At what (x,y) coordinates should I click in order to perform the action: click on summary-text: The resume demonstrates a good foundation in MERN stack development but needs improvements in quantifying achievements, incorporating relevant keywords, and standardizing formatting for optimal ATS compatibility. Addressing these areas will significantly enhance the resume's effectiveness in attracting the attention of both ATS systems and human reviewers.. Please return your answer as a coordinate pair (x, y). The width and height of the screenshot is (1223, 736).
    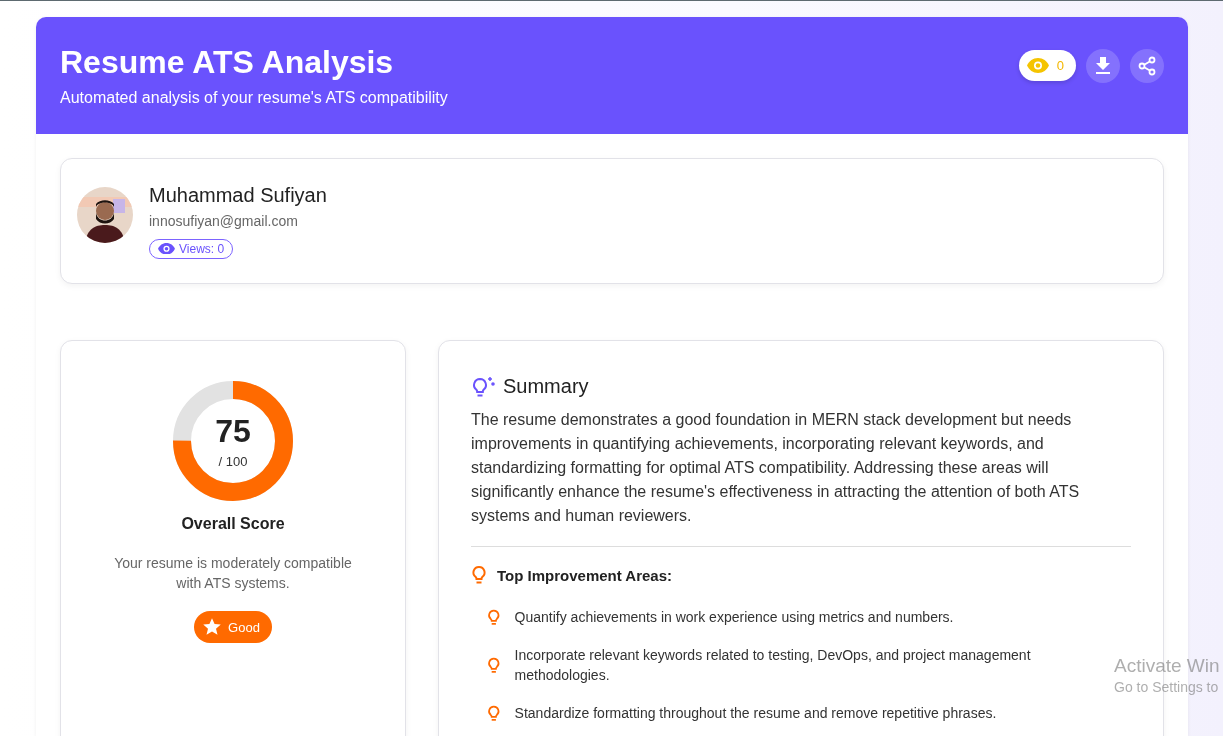
    Looking at the image, I should click on (776, 468).